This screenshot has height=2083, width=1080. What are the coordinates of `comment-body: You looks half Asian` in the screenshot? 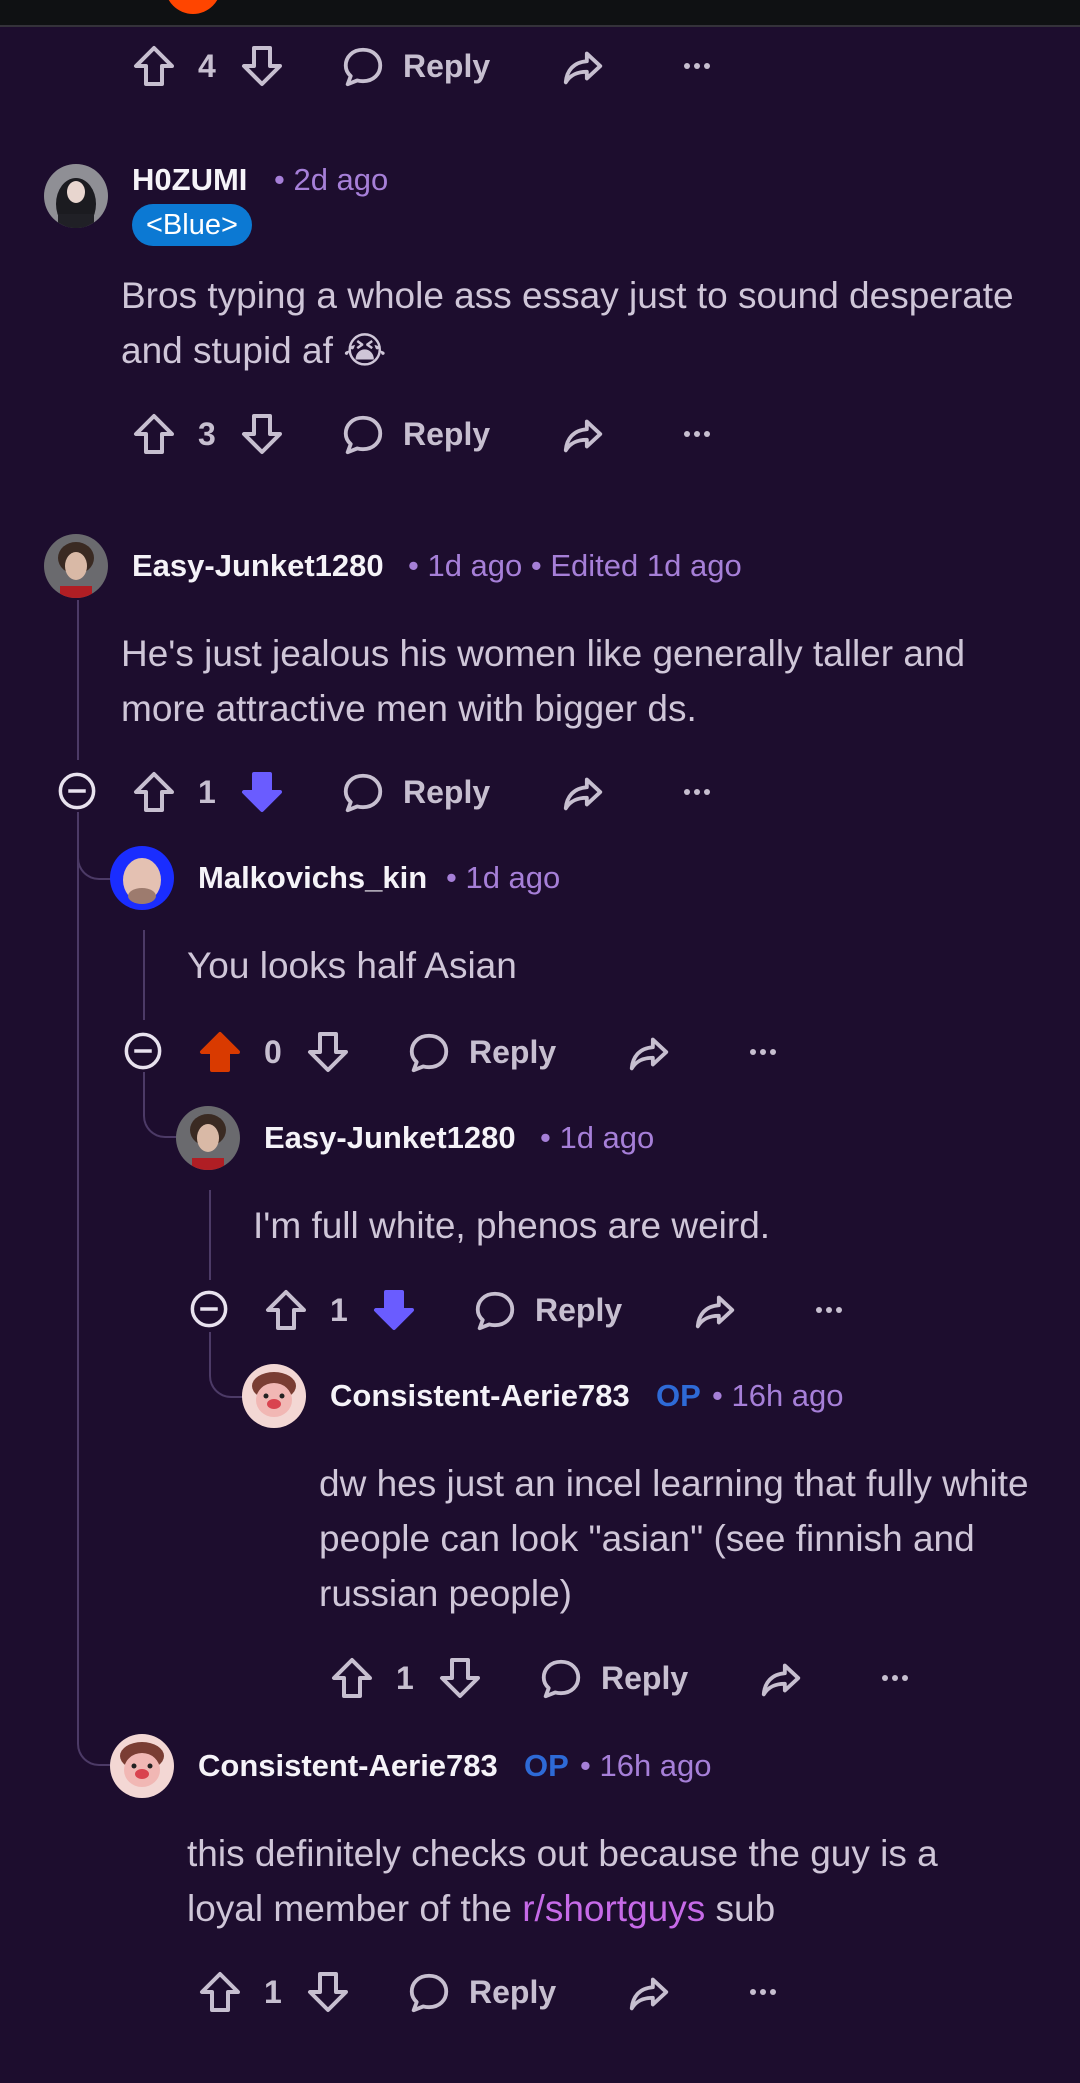 It's located at (352, 965).